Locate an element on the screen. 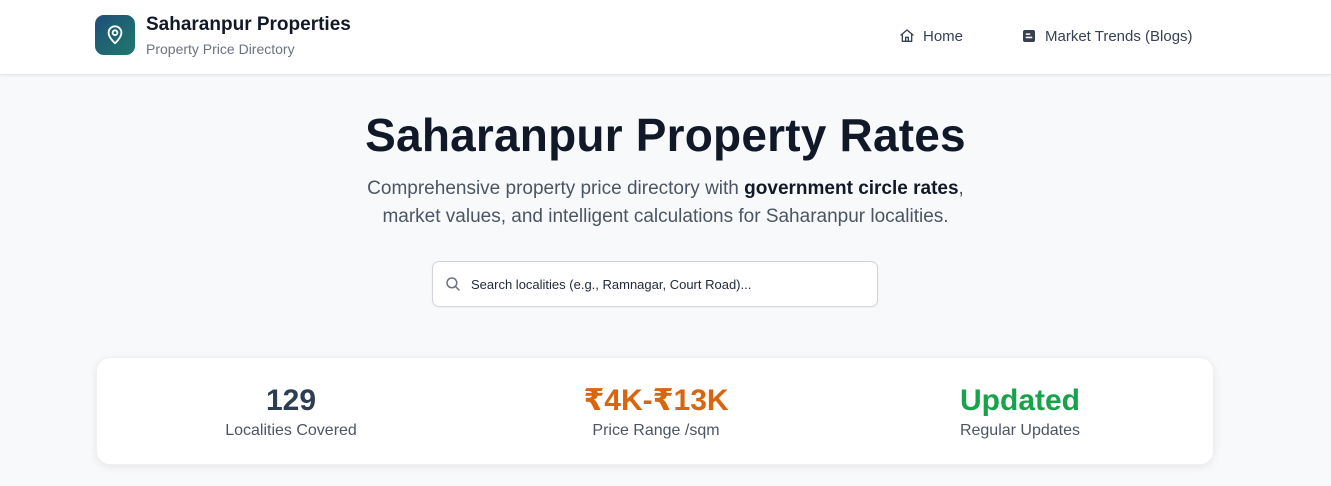  stat-updates: Updated Regular Updates is located at coordinates (1020, 412).